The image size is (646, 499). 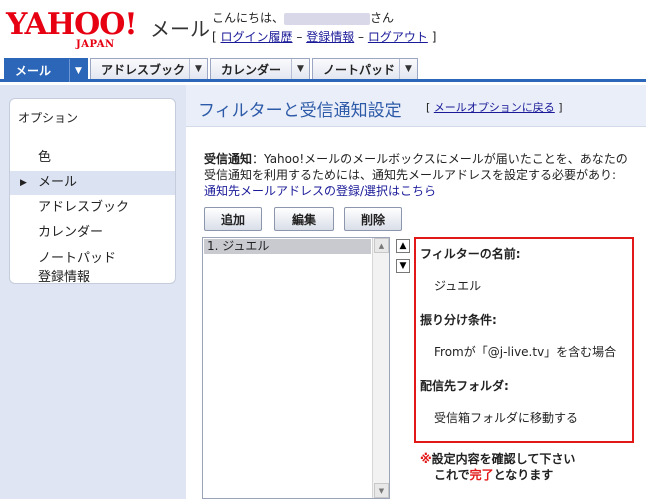 I want to click on tab-notepad-label: ノートパッド, so click(x=359, y=69).